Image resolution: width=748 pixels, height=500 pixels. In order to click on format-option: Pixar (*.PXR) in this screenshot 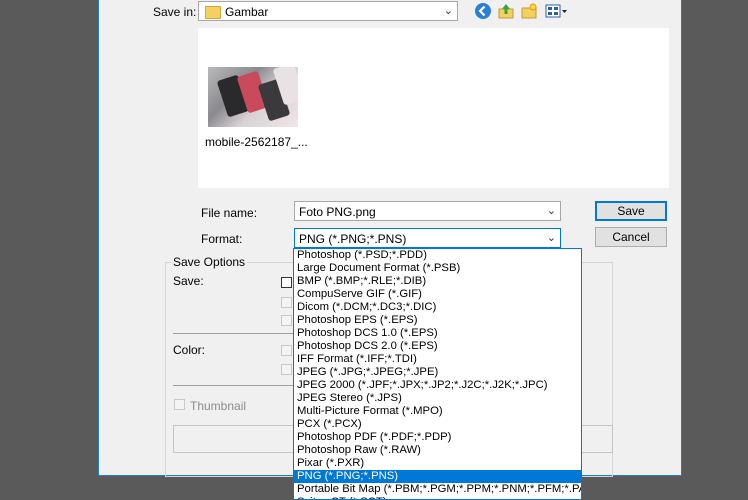, I will do `click(437, 463)`.